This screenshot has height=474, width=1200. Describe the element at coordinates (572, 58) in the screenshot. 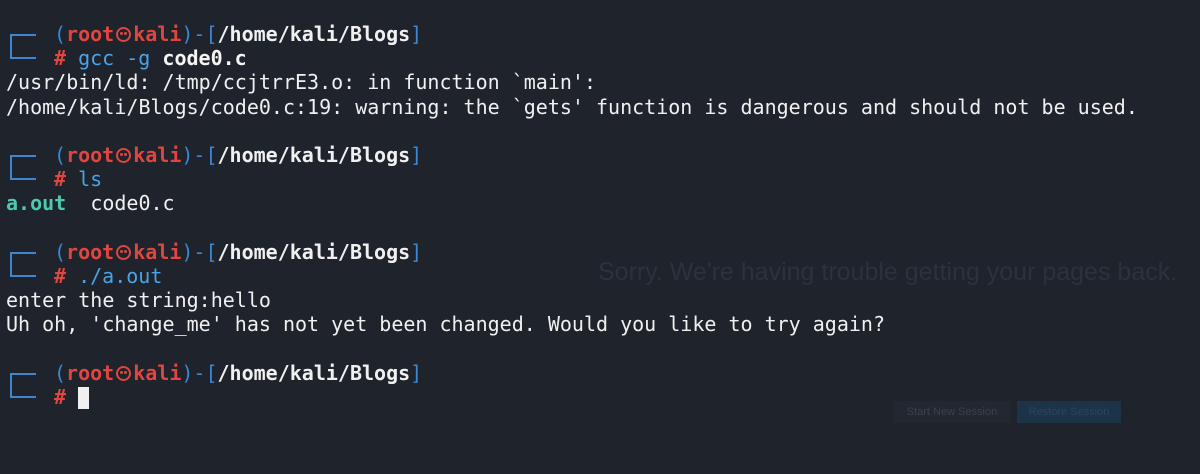

I see `command-line: # gcc -g code0.c` at that location.